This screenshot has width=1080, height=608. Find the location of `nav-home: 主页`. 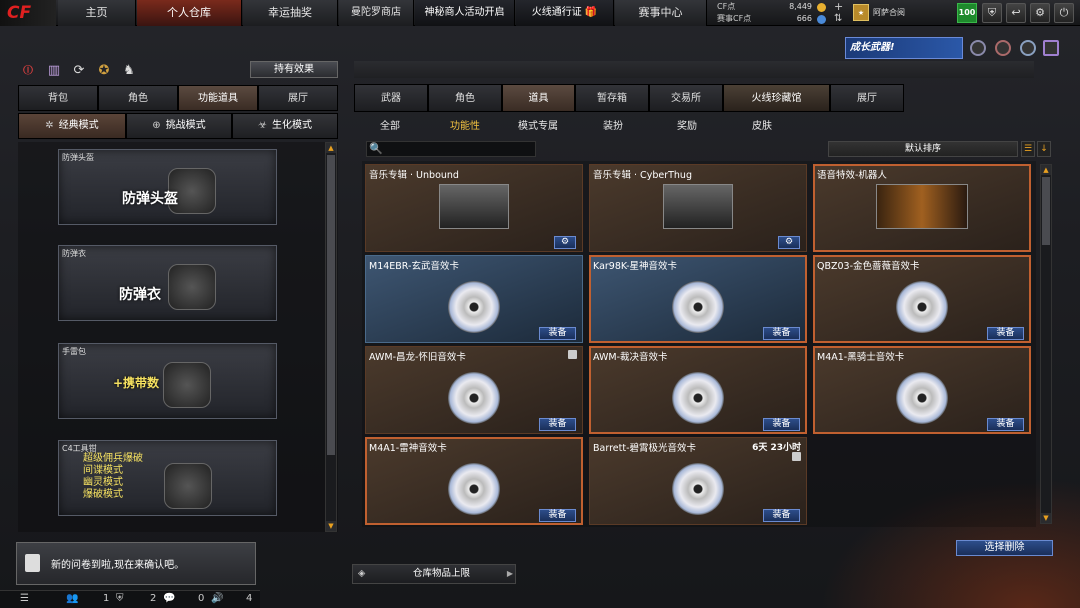

nav-home: 主页 is located at coordinates (97, 13).